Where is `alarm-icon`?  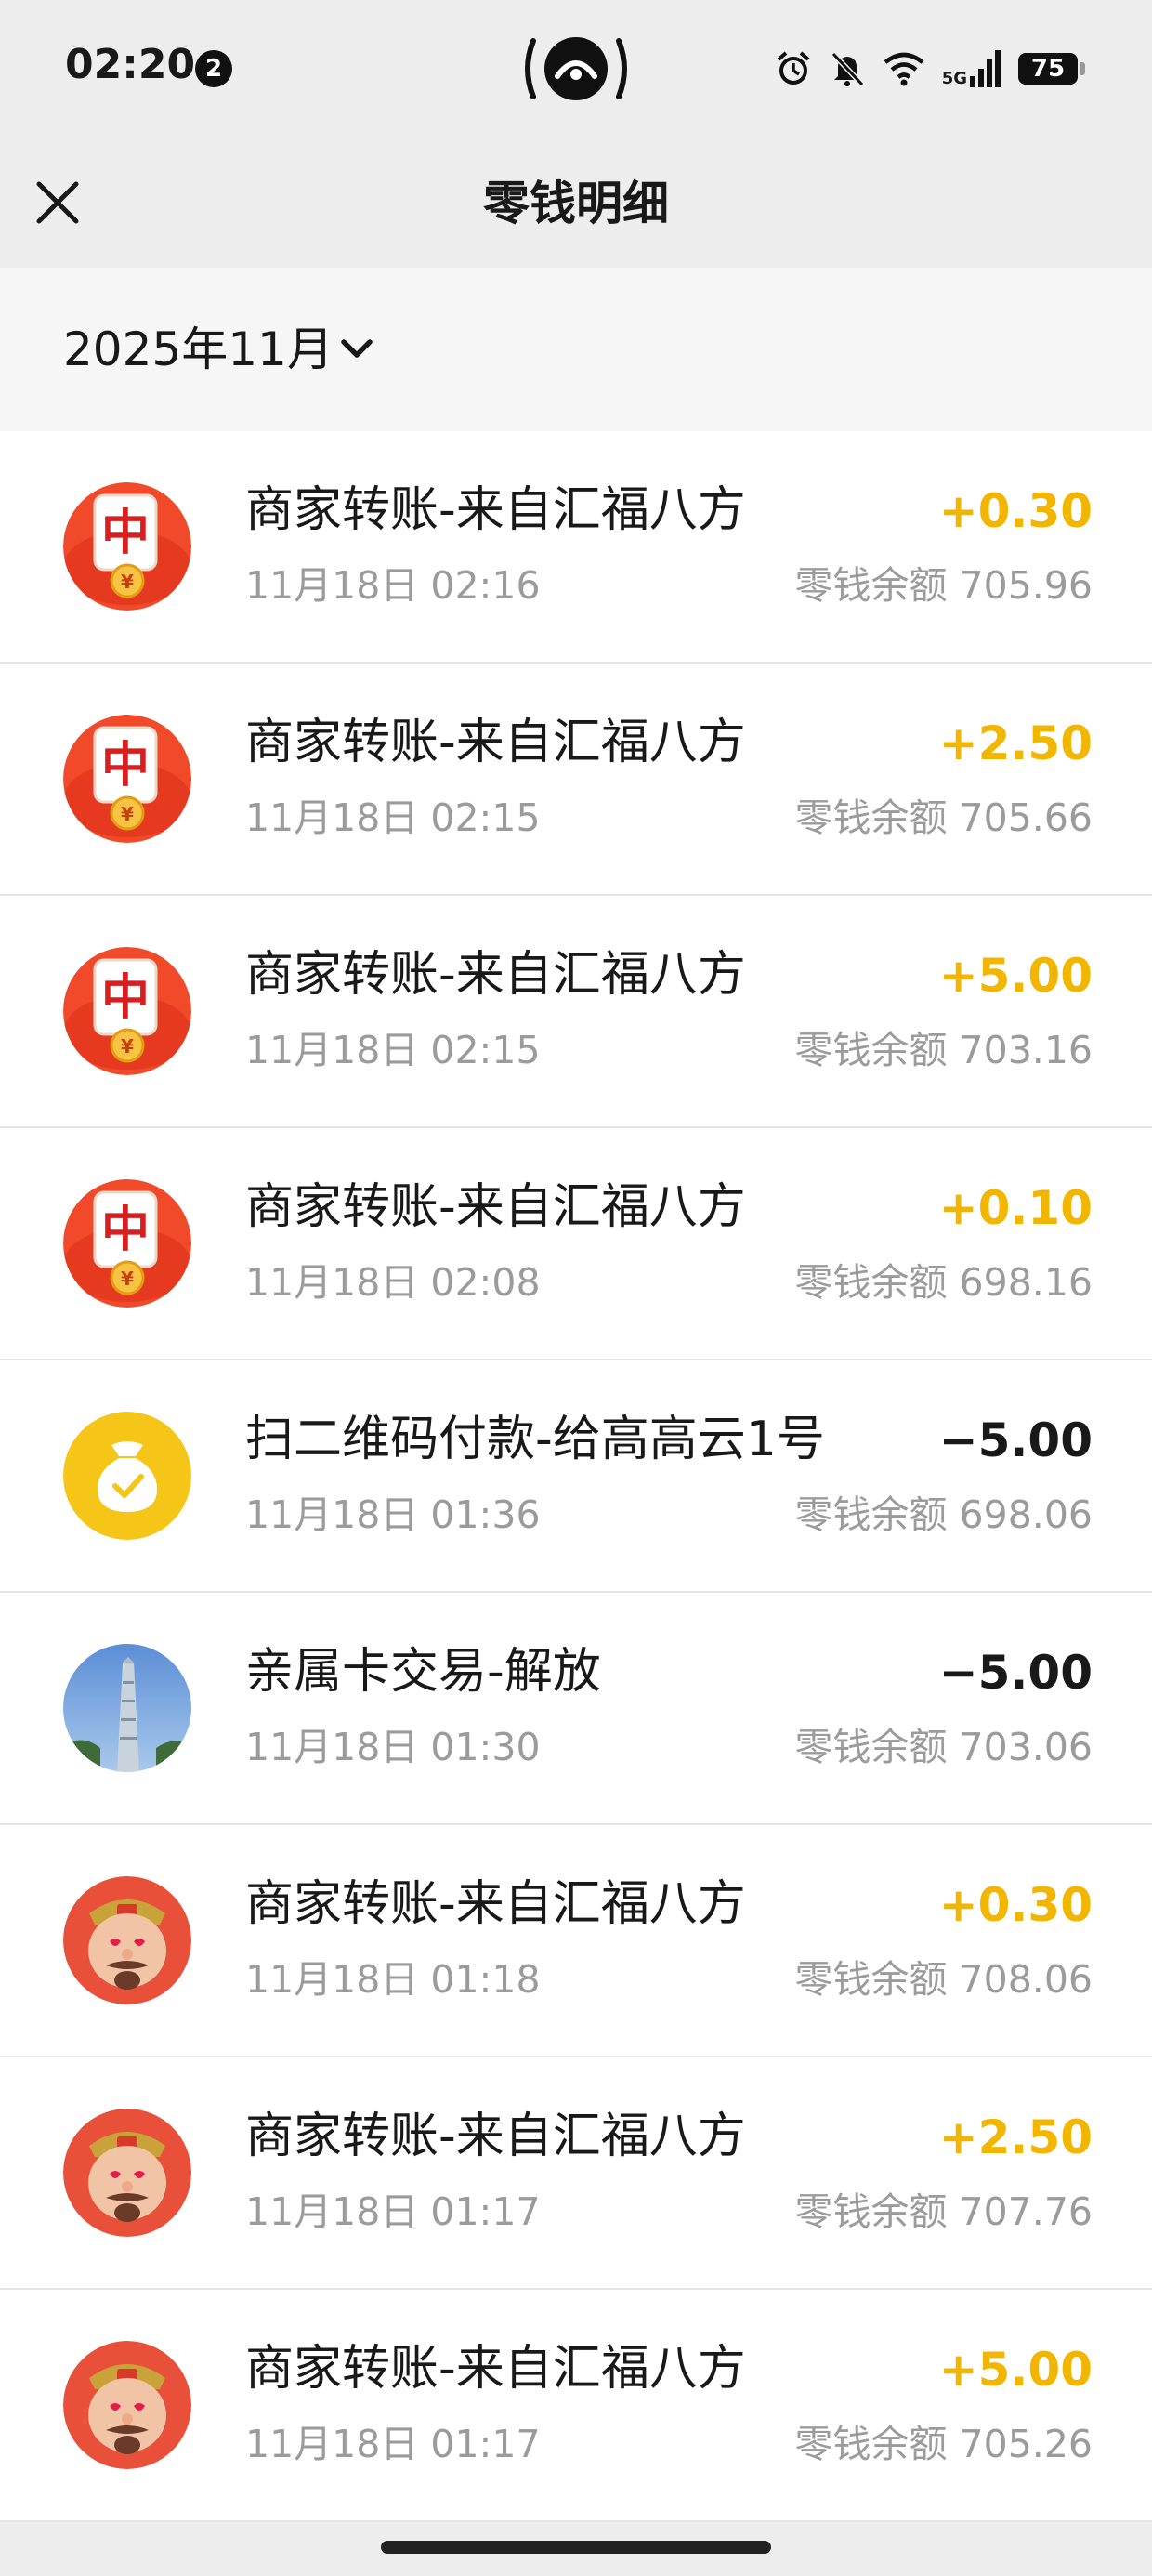
alarm-icon is located at coordinates (793, 68).